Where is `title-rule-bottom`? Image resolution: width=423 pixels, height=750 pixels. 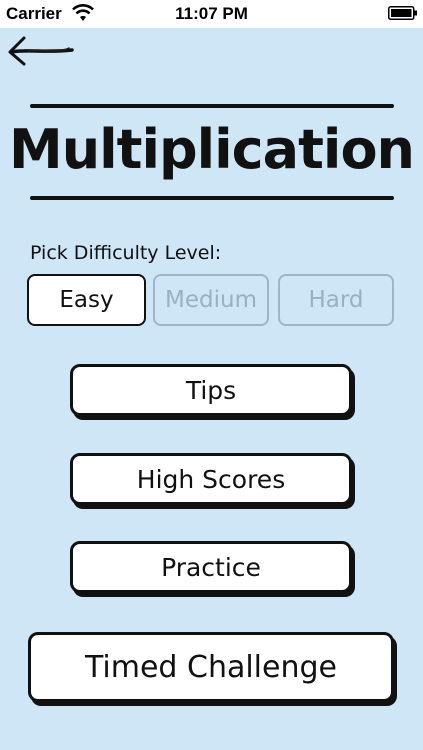
title-rule-bottom is located at coordinates (212, 198).